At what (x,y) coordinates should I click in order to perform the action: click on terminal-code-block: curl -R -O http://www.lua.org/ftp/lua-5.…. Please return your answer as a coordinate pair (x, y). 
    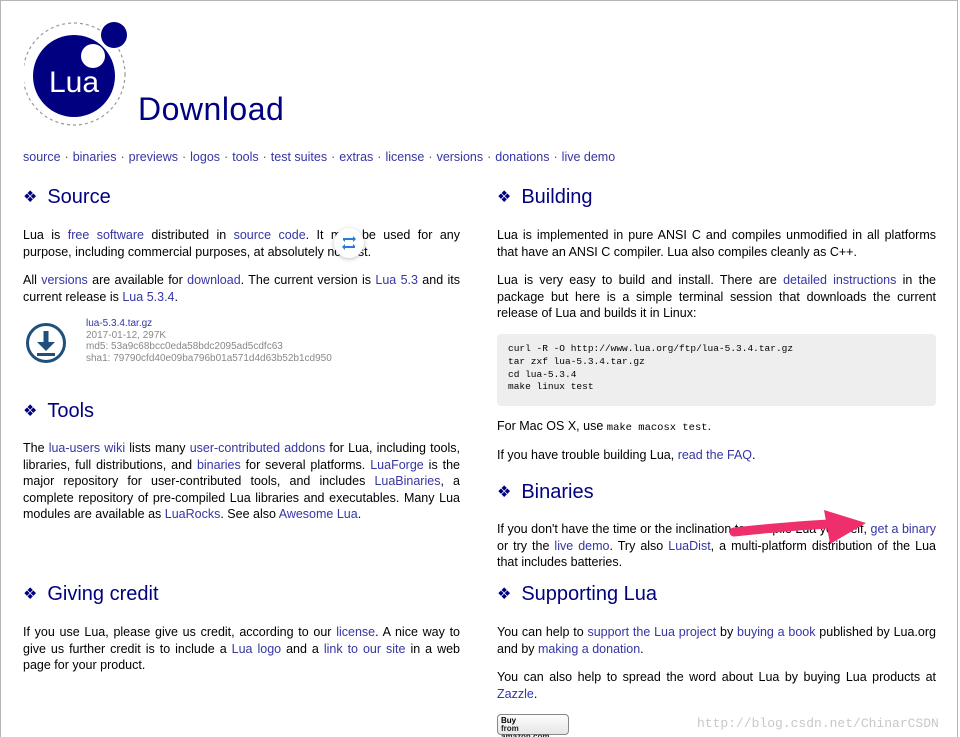
    Looking at the image, I should click on (716, 370).